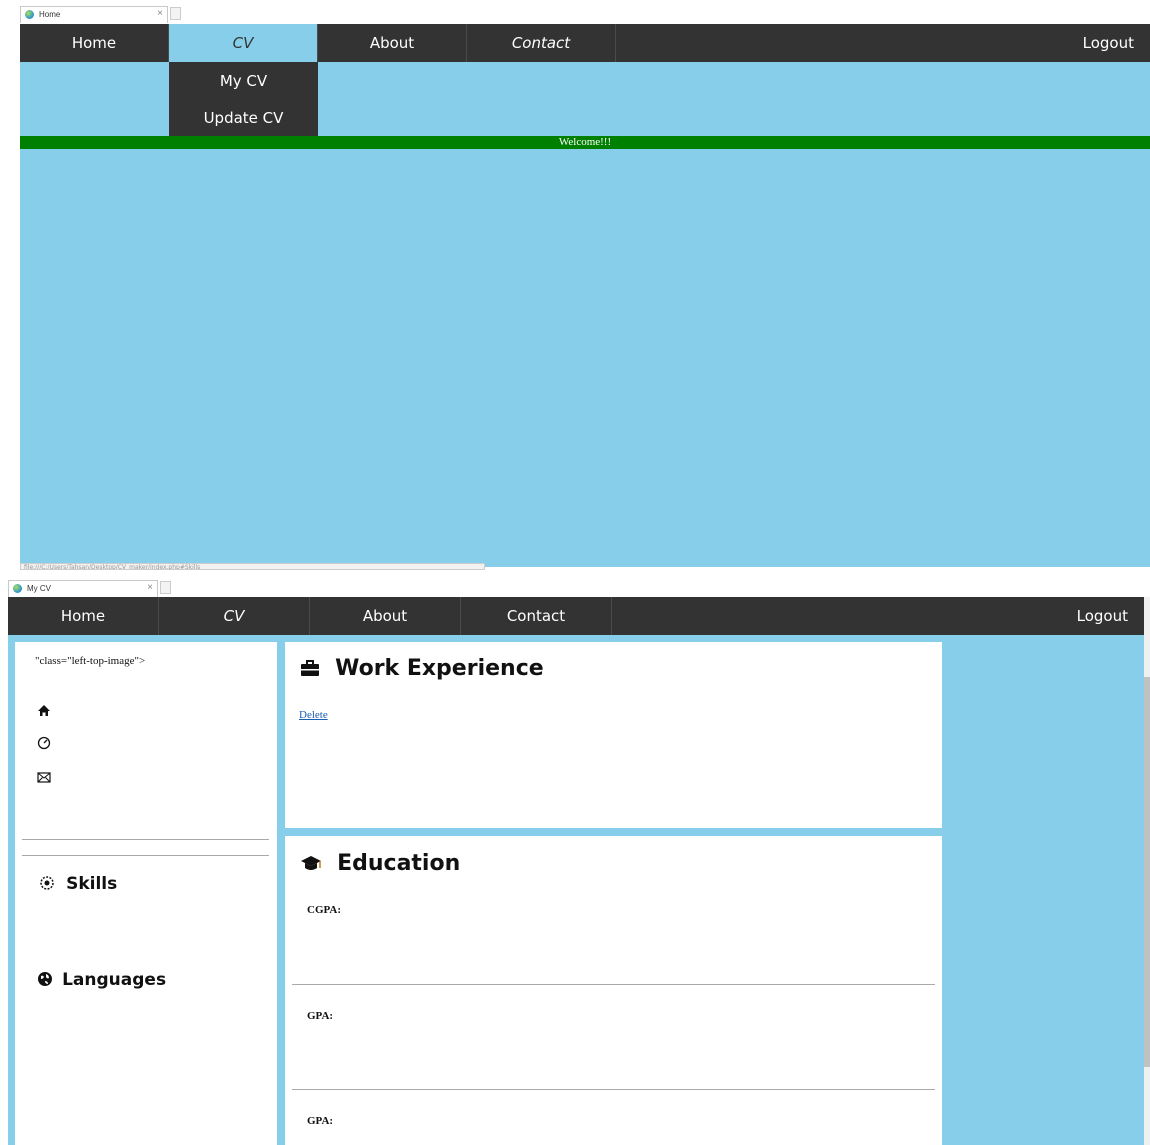 The image size is (1150, 1145). I want to click on globe-icon, so click(45, 981).